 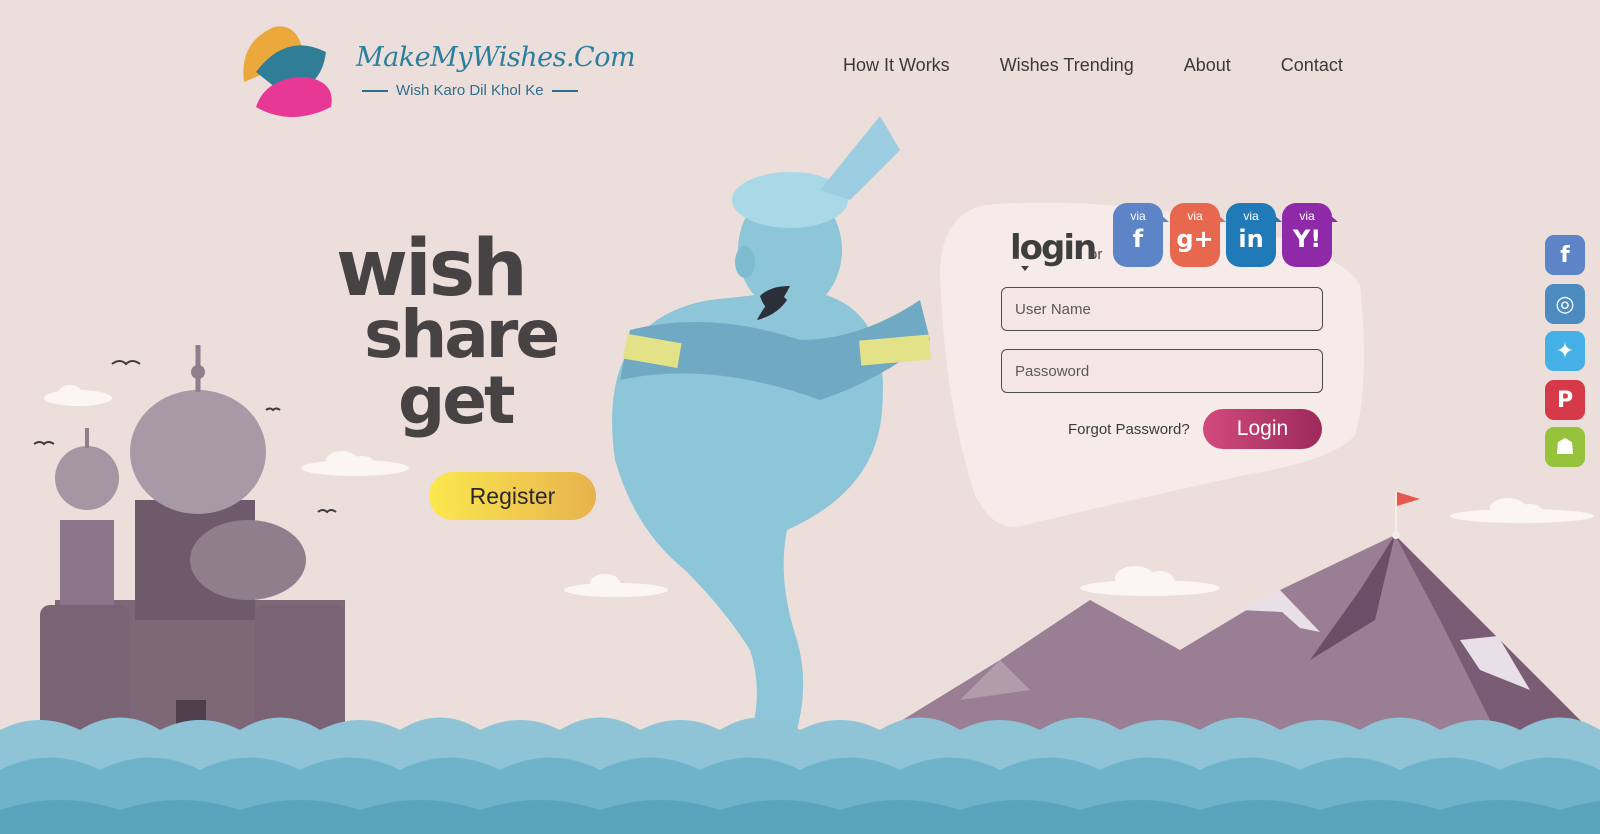 I want to click on twitter-icon: ✦, so click(x=1565, y=351).